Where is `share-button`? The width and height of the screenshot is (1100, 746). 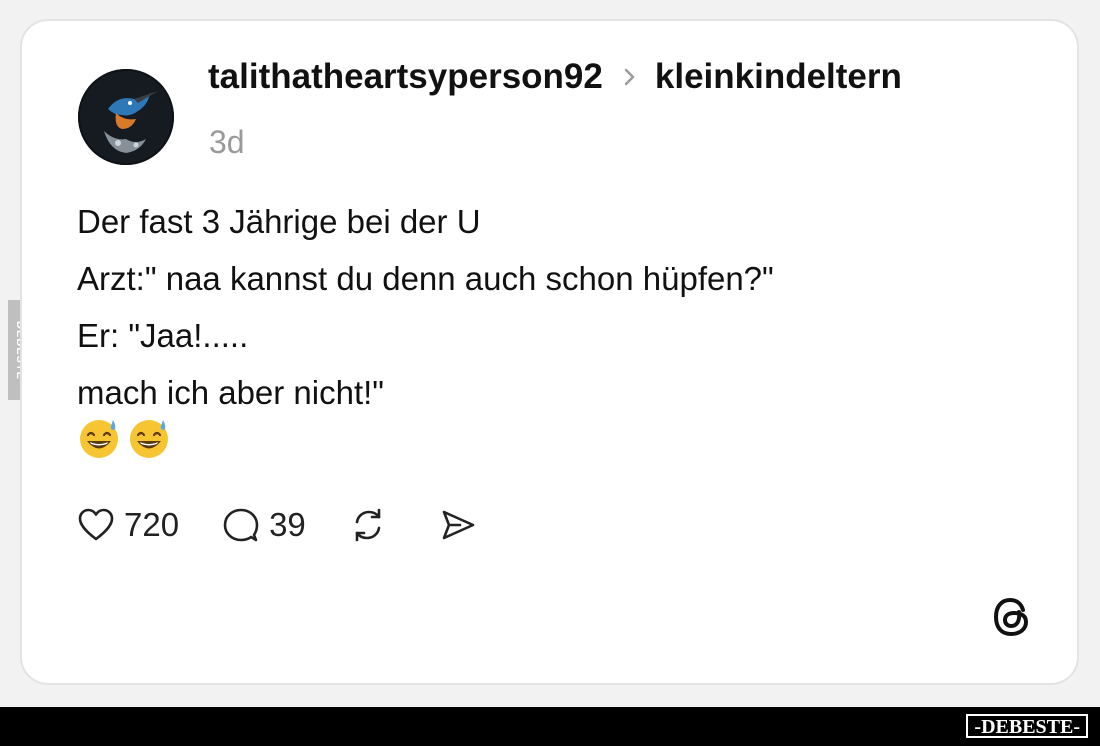
share-button is located at coordinates (462, 525).